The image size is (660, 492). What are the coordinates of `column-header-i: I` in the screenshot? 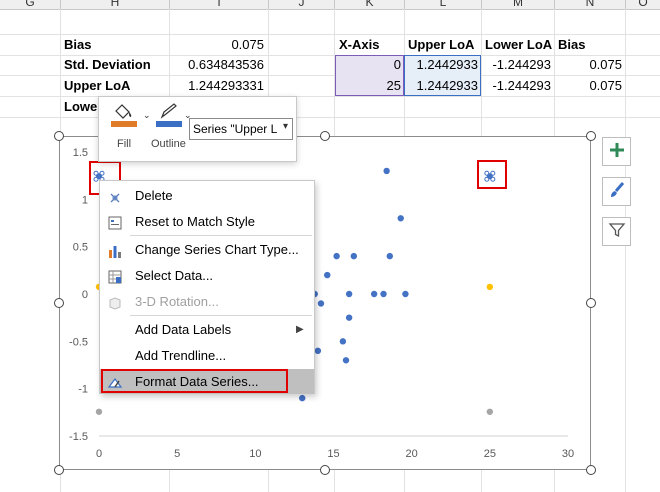 It's located at (219, 4).